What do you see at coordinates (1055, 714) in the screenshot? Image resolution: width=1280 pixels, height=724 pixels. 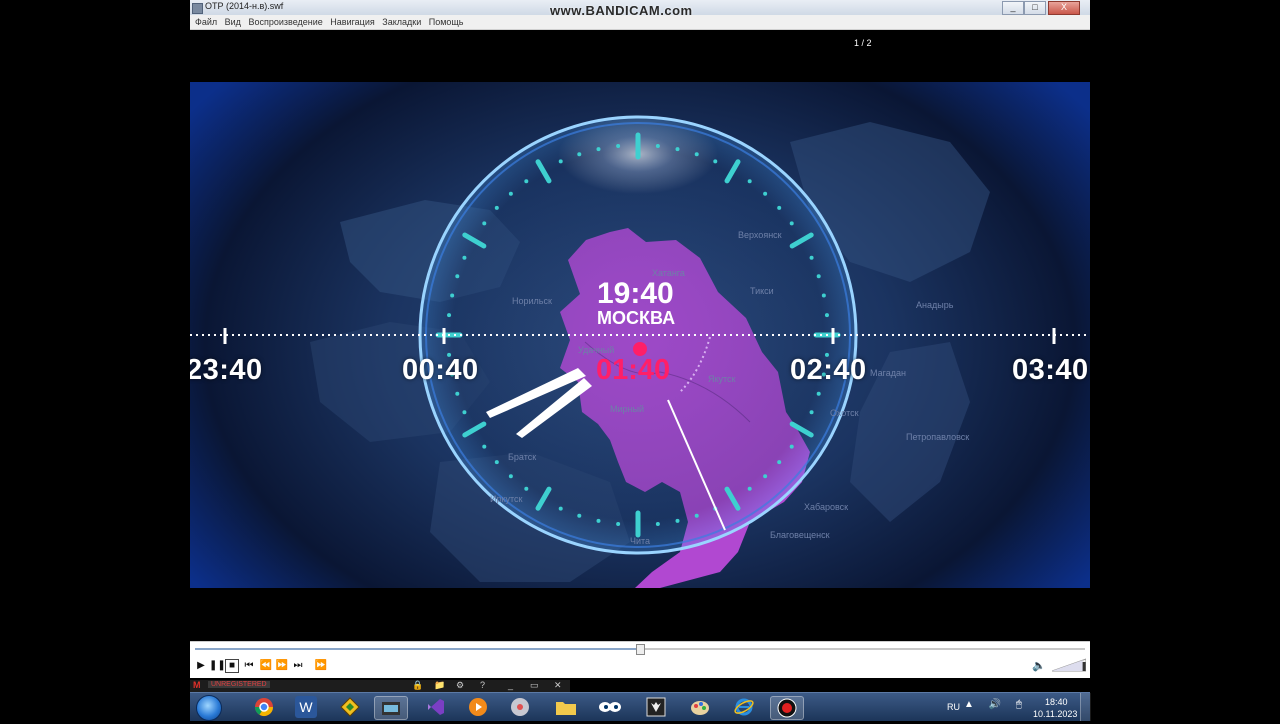 I see `taskbar-clock-date: 10.11.2023` at bounding box center [1055, 714].